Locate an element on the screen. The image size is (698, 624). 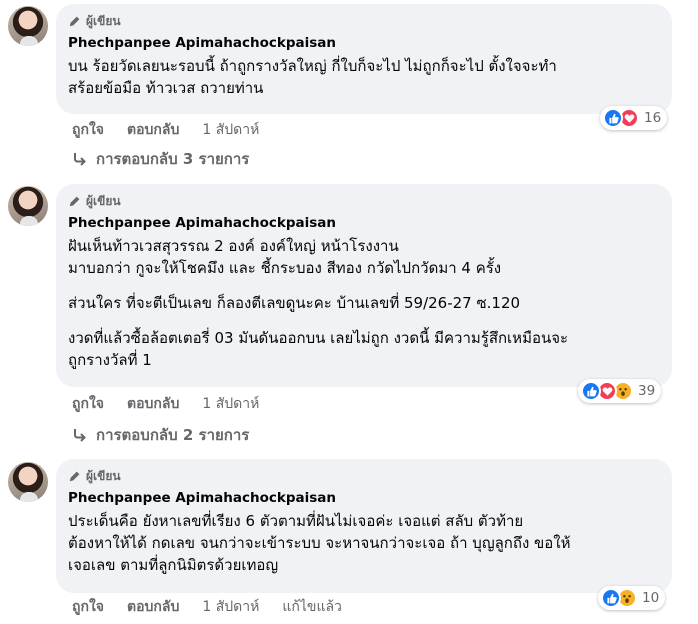
view-replies-link: การตอบกลับ 2 รายการ is located at coordinates (160, 435).